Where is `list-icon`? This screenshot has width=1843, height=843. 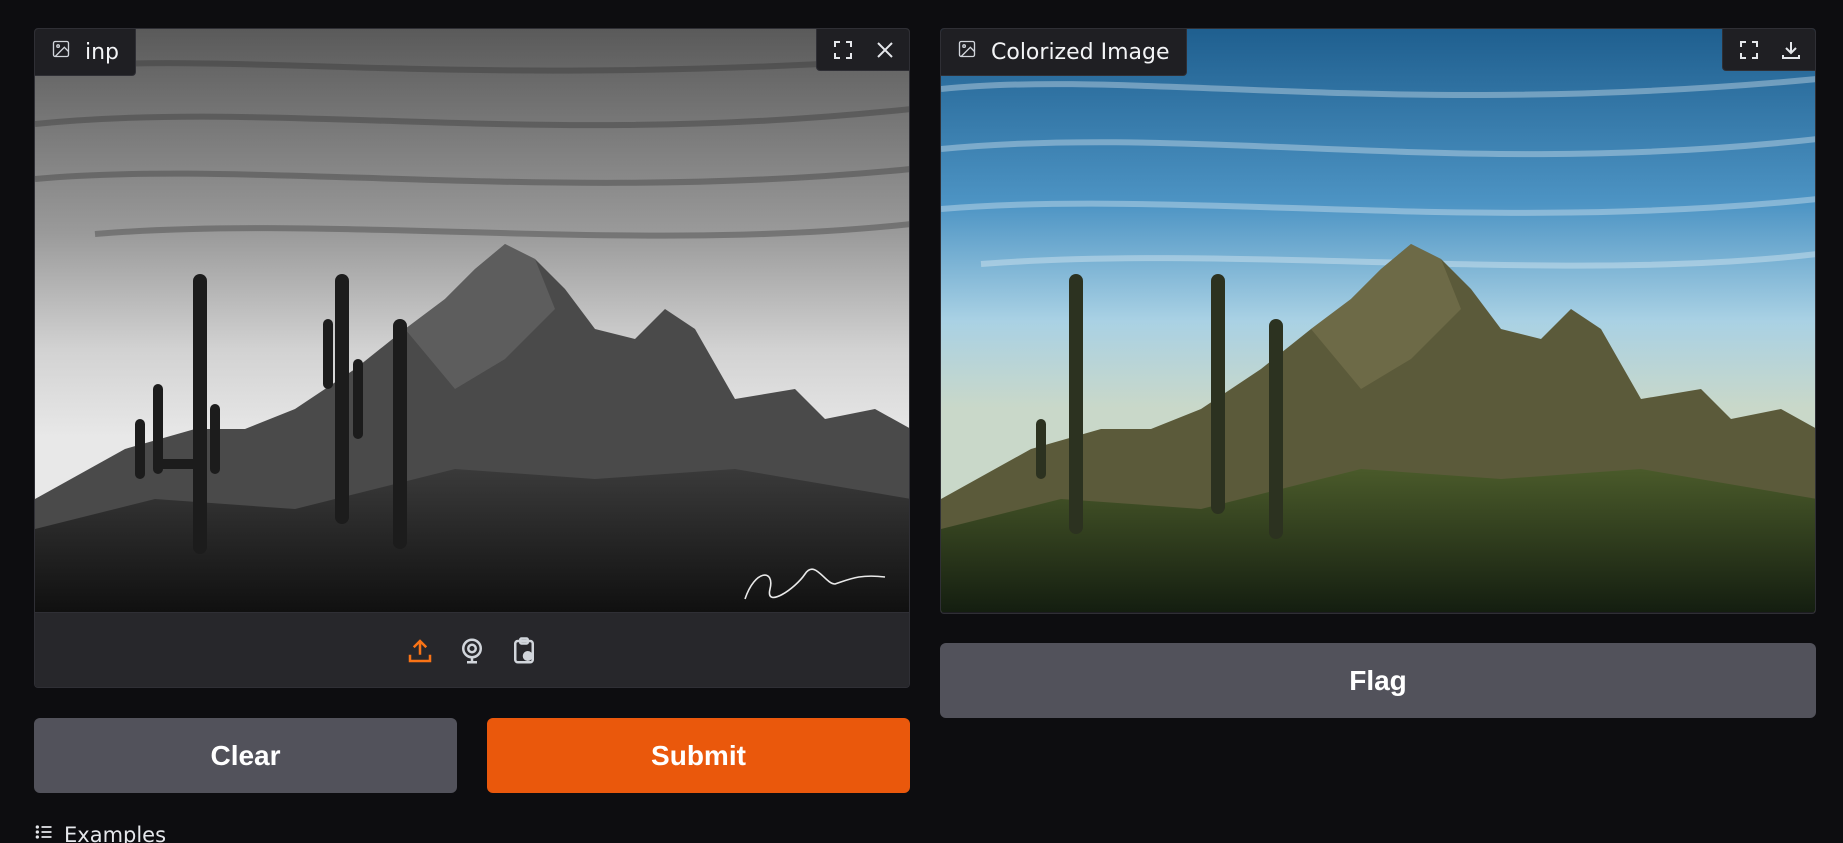
list-icon is located at coordinates (44, 832).